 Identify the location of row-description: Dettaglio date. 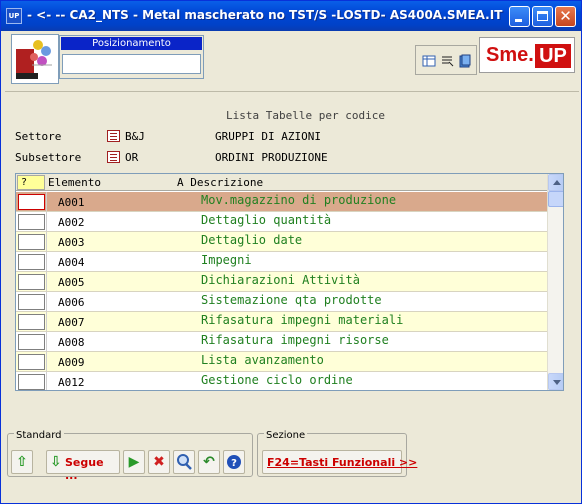
(252, 240).